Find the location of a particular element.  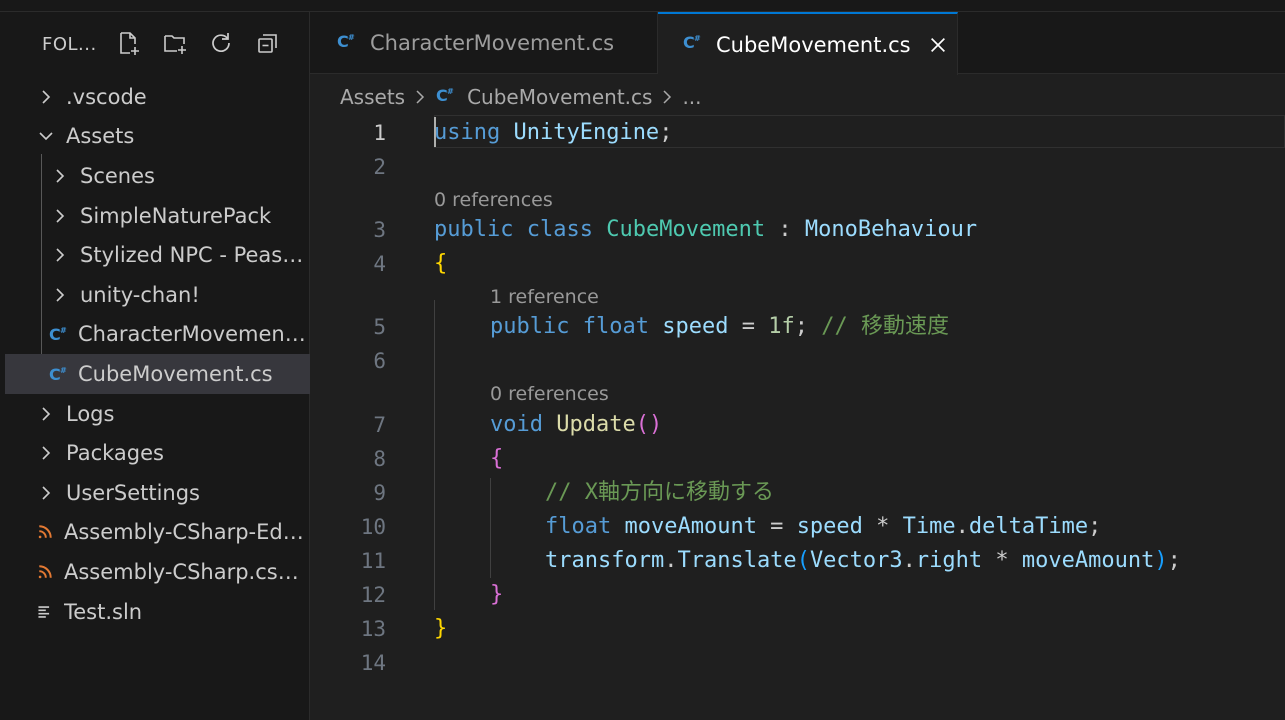

token-bracket: ) is located at coordinates (655, 424).